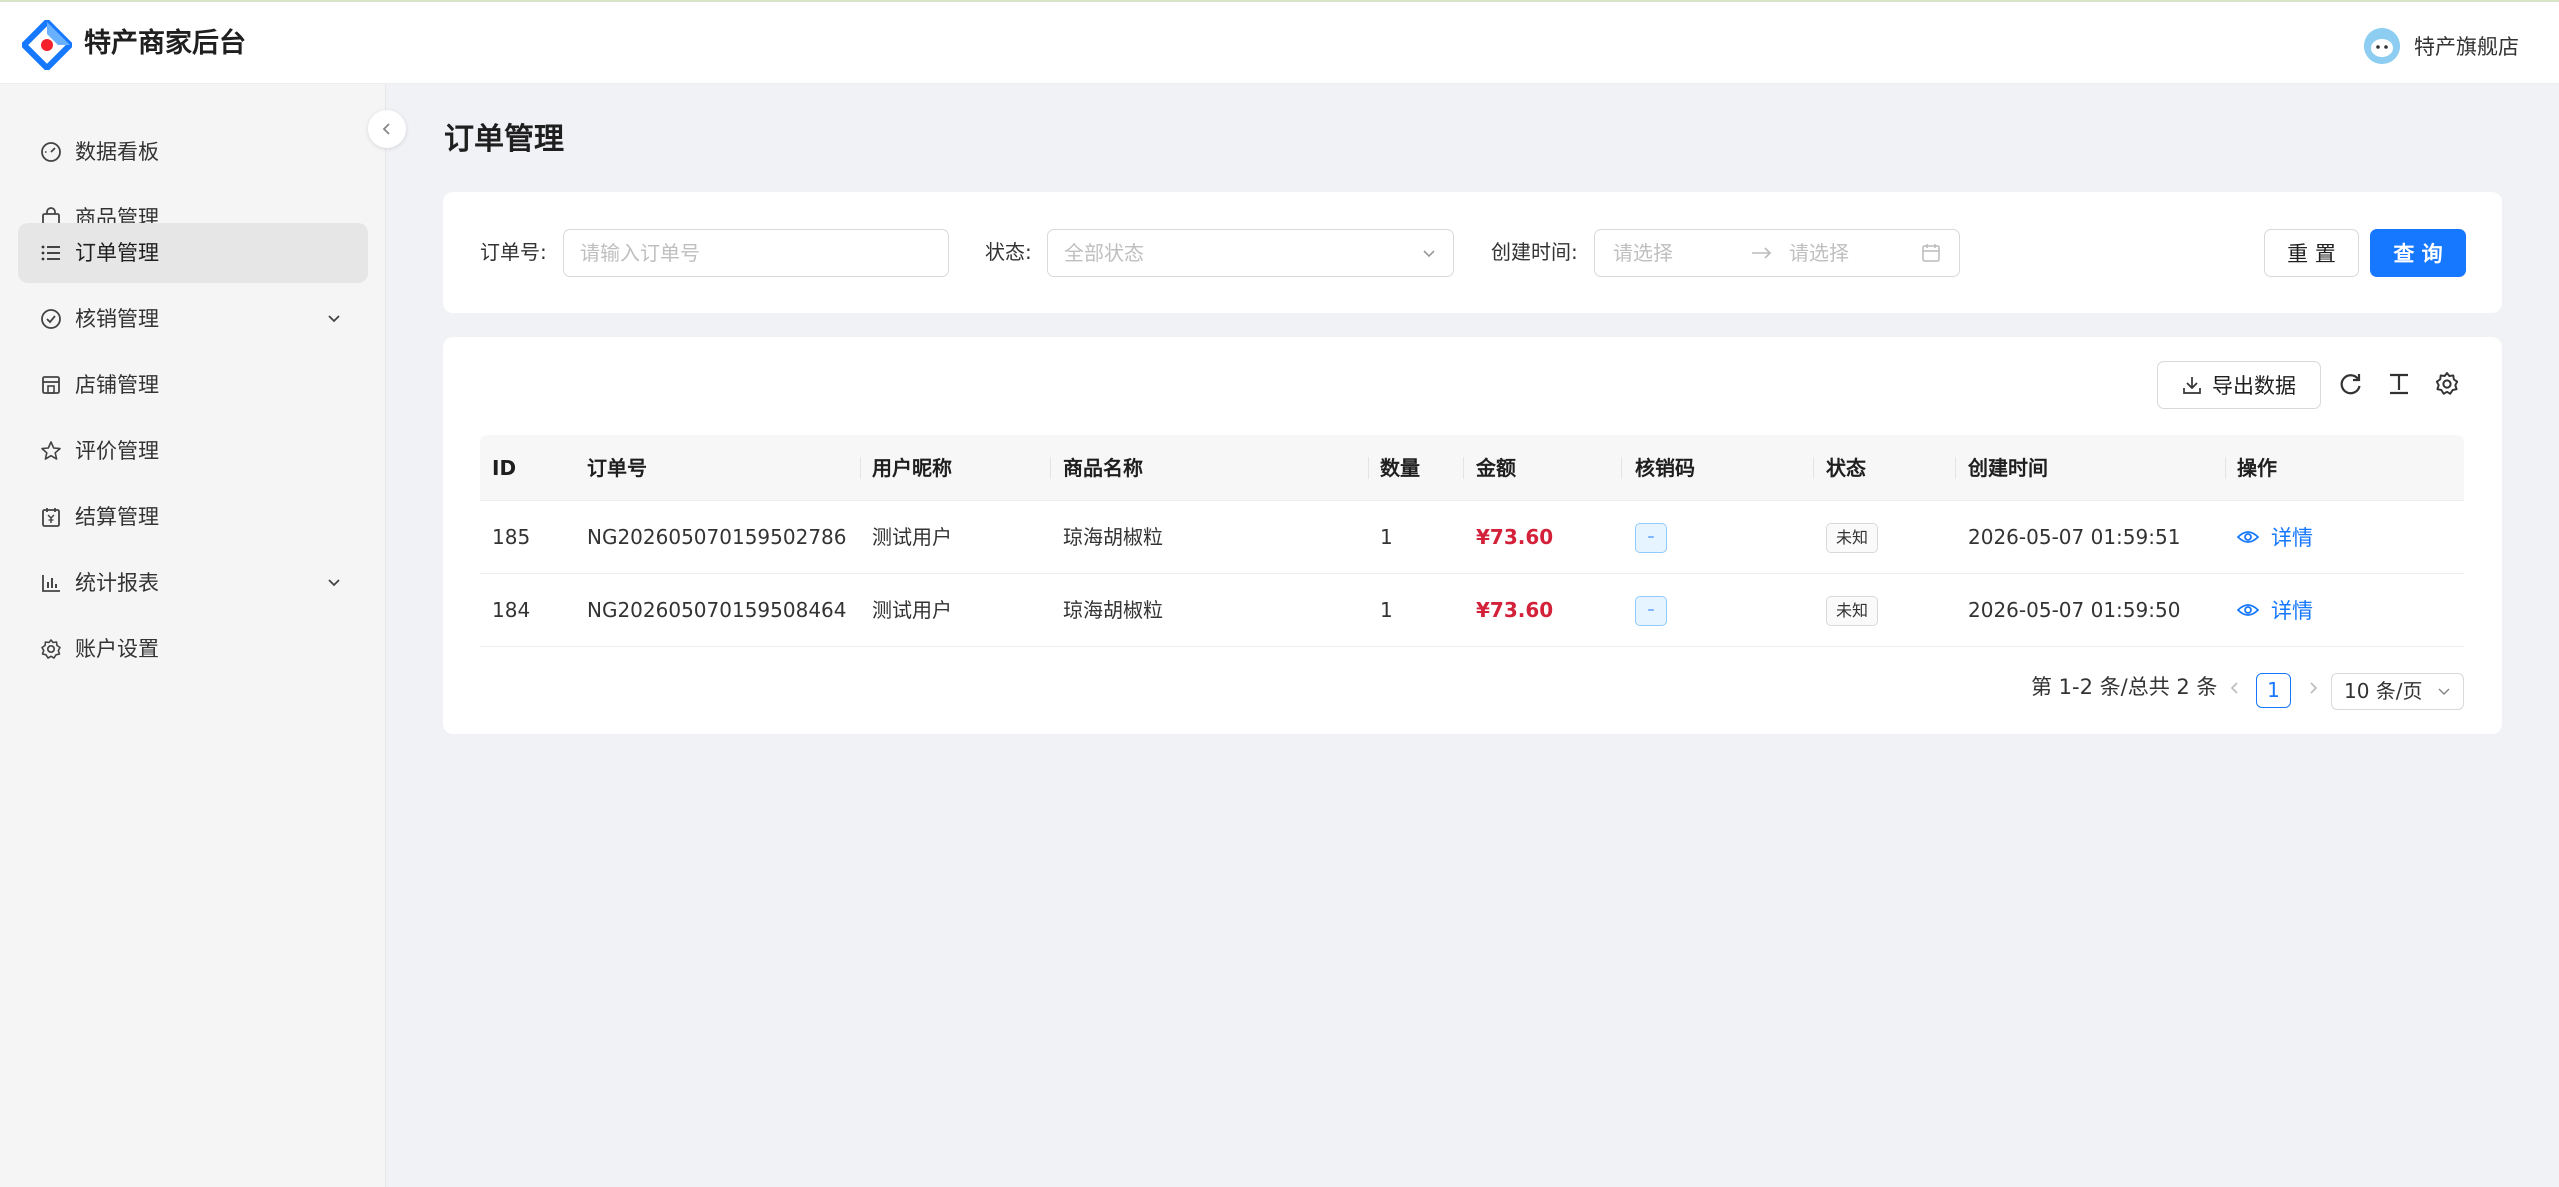 The image size is (2559, 1187). What do you see at coordinates (193, 319) in the screenshot?
I see `sidebar-item-verification: 核销管理` at bounding box center [193, 319].